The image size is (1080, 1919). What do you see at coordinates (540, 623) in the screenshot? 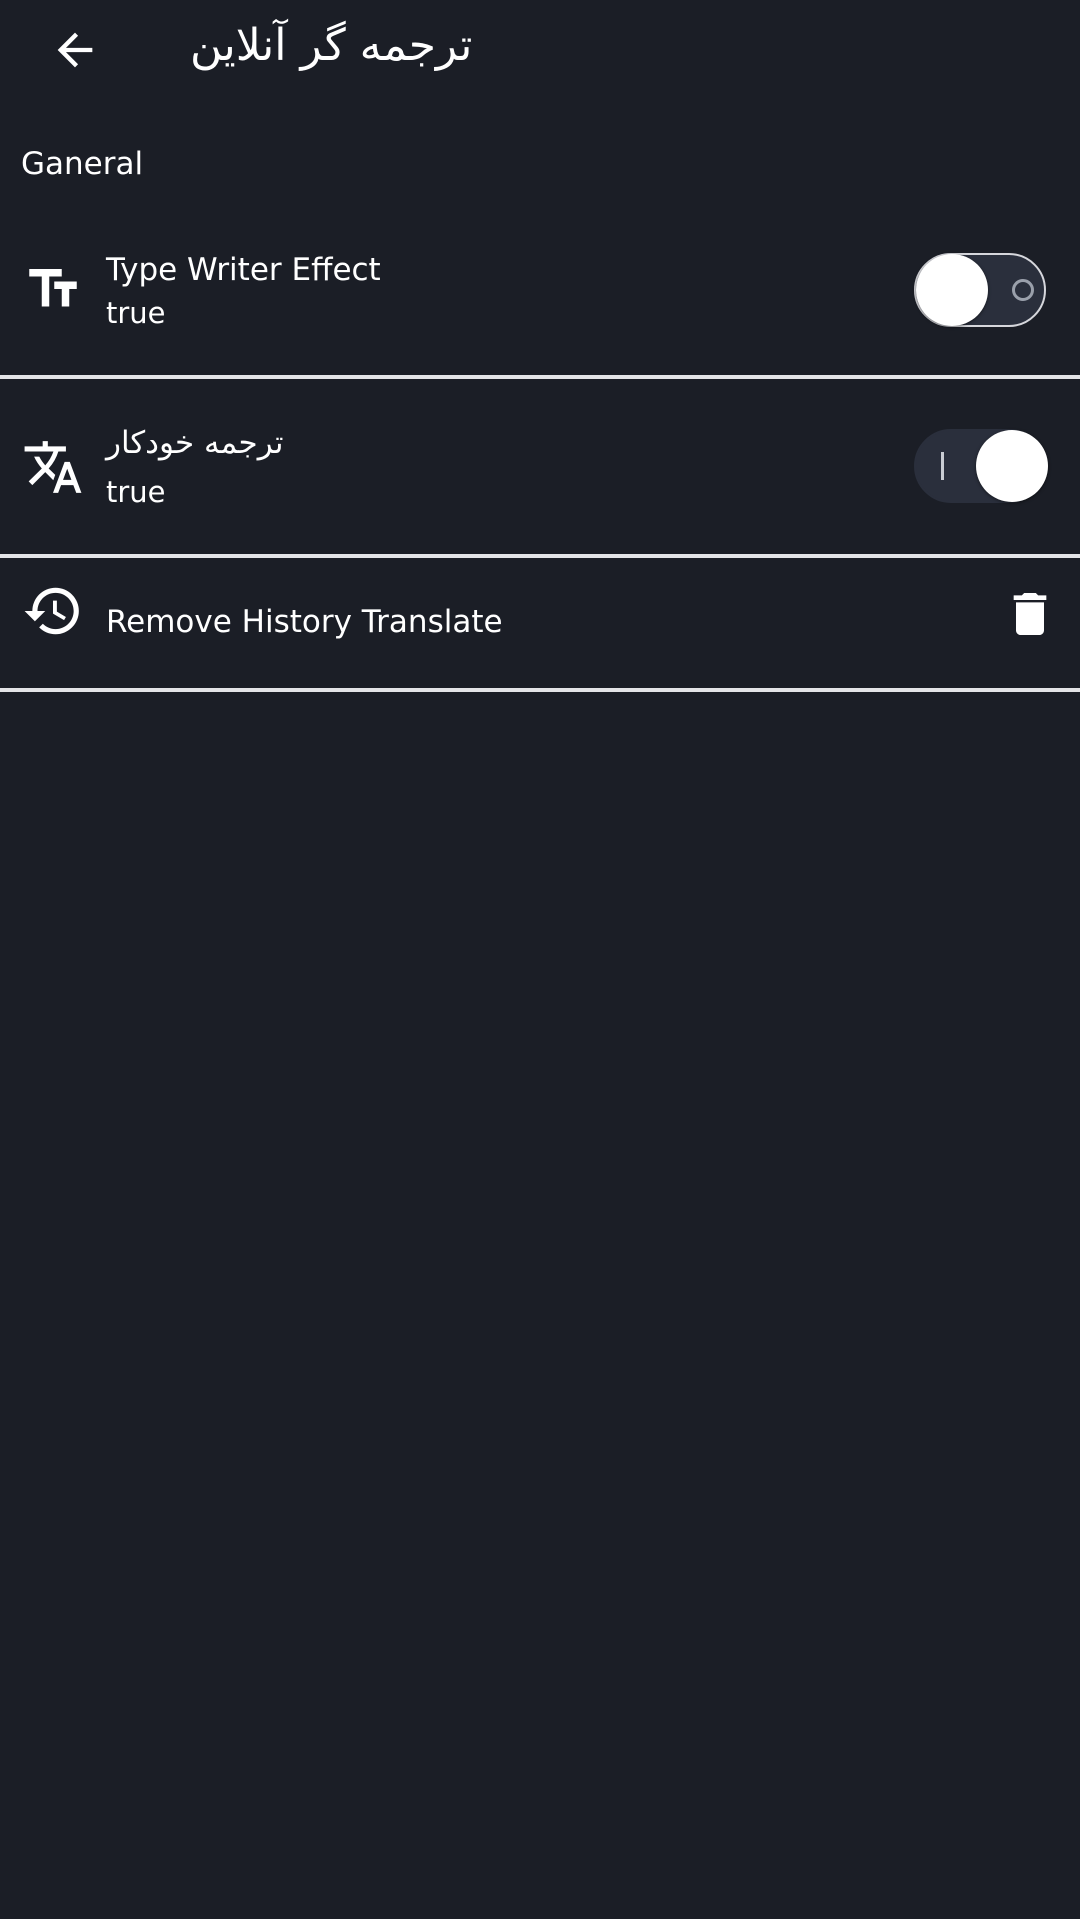
I see `preference-remove-history: Remove History Translate` at bounding box center [540, 623].